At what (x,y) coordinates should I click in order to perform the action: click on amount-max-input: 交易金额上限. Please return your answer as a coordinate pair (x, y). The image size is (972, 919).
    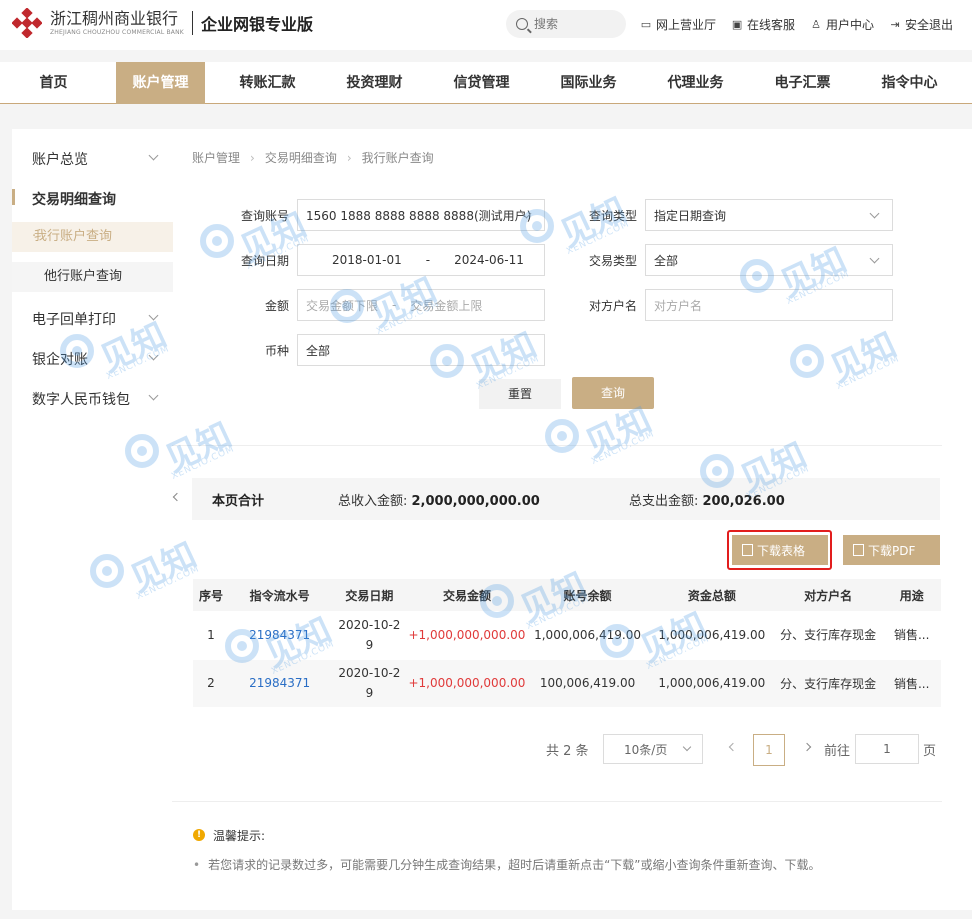
    Looking at the image, I should click on (446, 305).